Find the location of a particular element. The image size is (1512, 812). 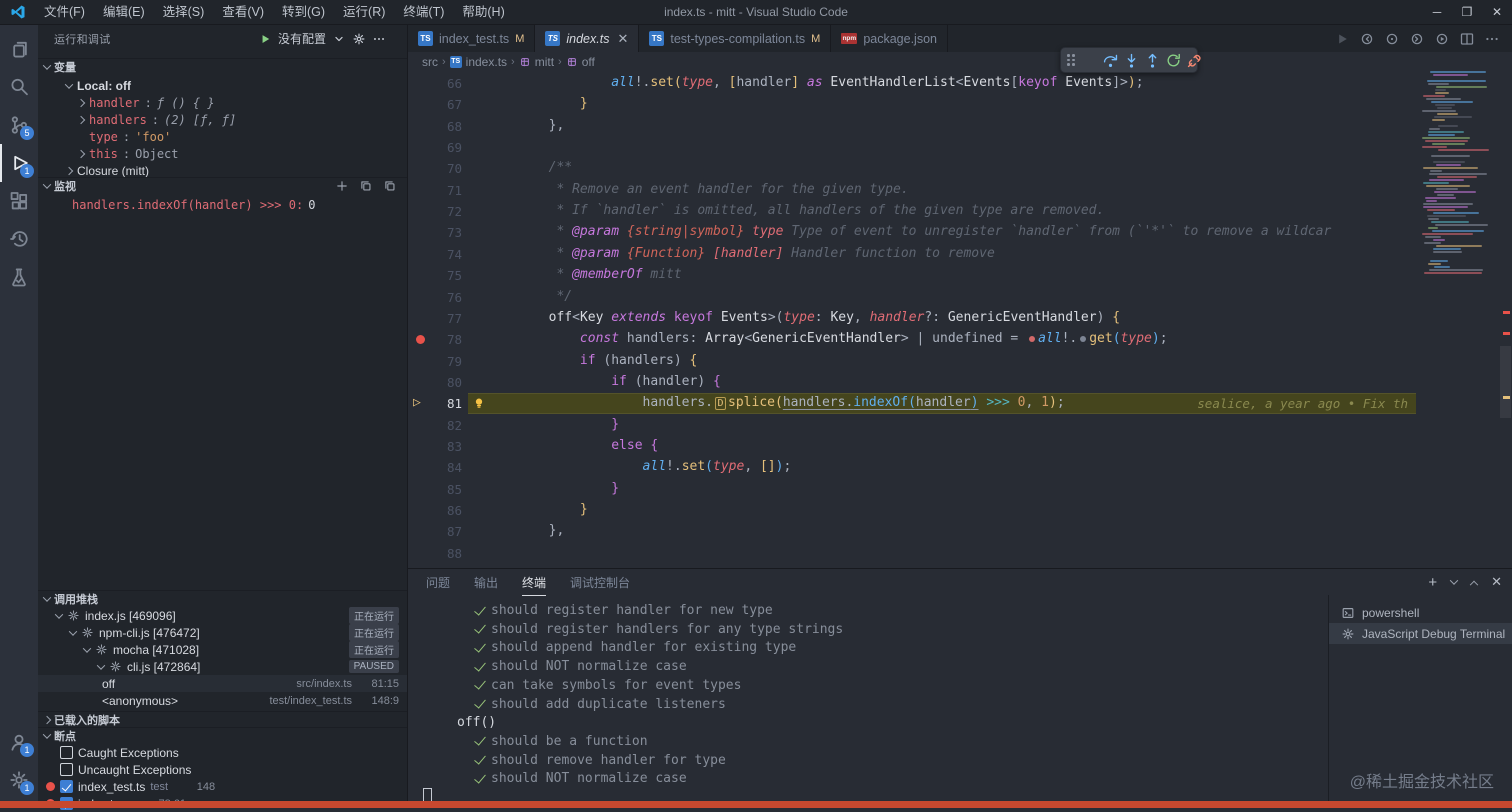

activity-item-source-control: 5 is located at coordinates (19, 125).